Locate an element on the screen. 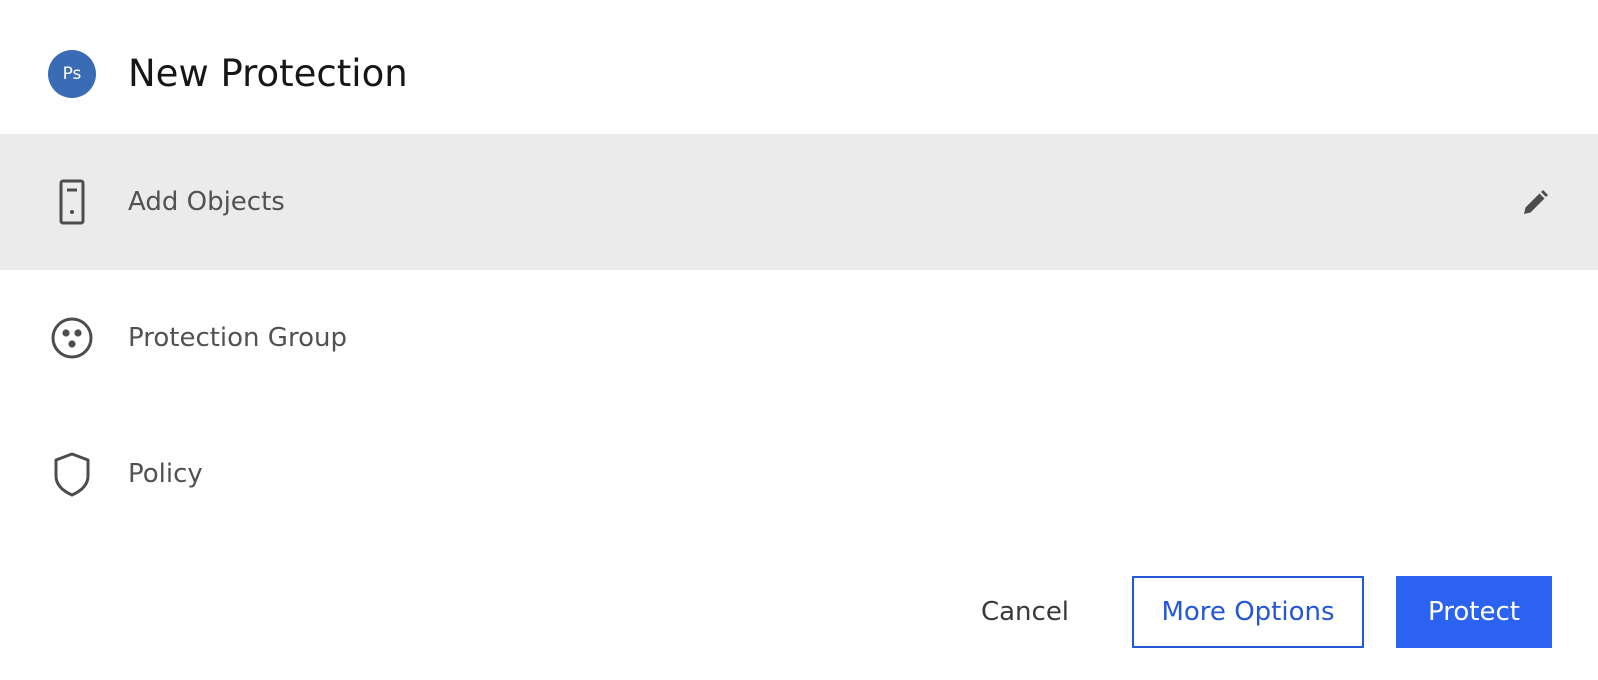 Image resolution: width=1598 pixels, height=680 pixels. pencil-icon is located at coordinates (1535, 203).